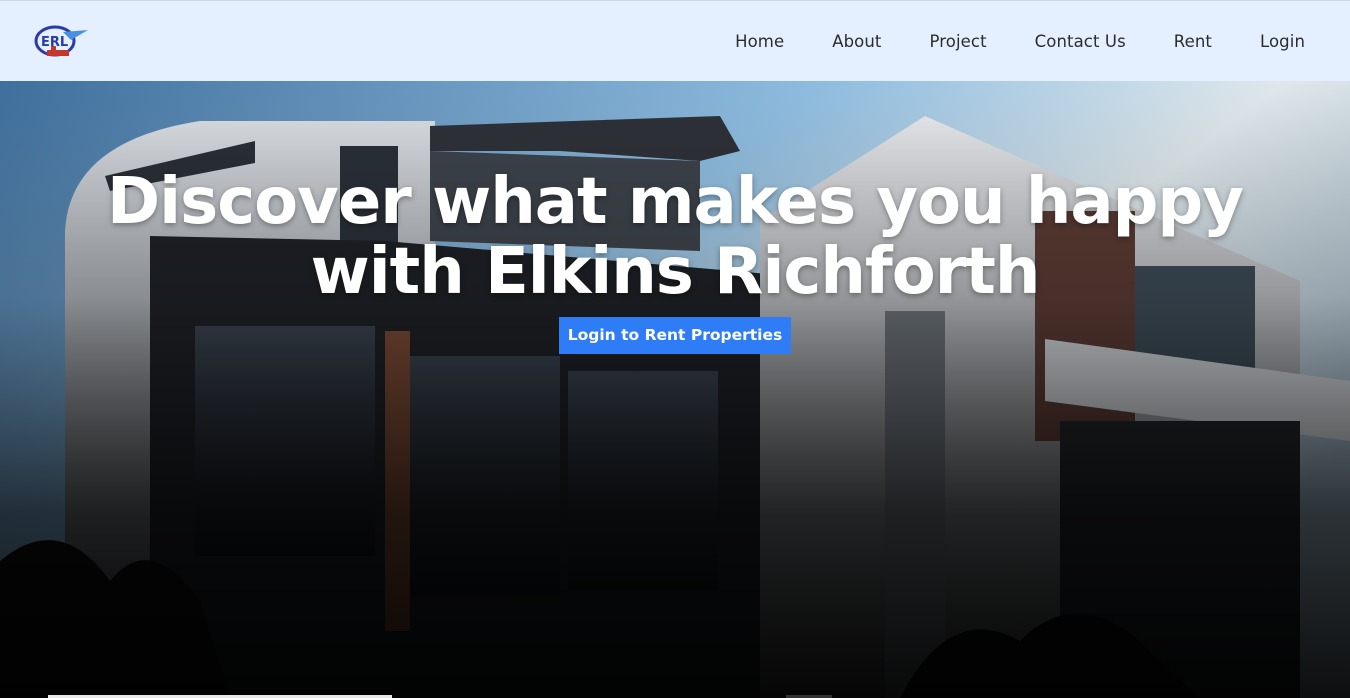 Image resolution: width=1350 pixels, height=698 pixels. I want to click on brand-logo: ERL, so click(61, 42).